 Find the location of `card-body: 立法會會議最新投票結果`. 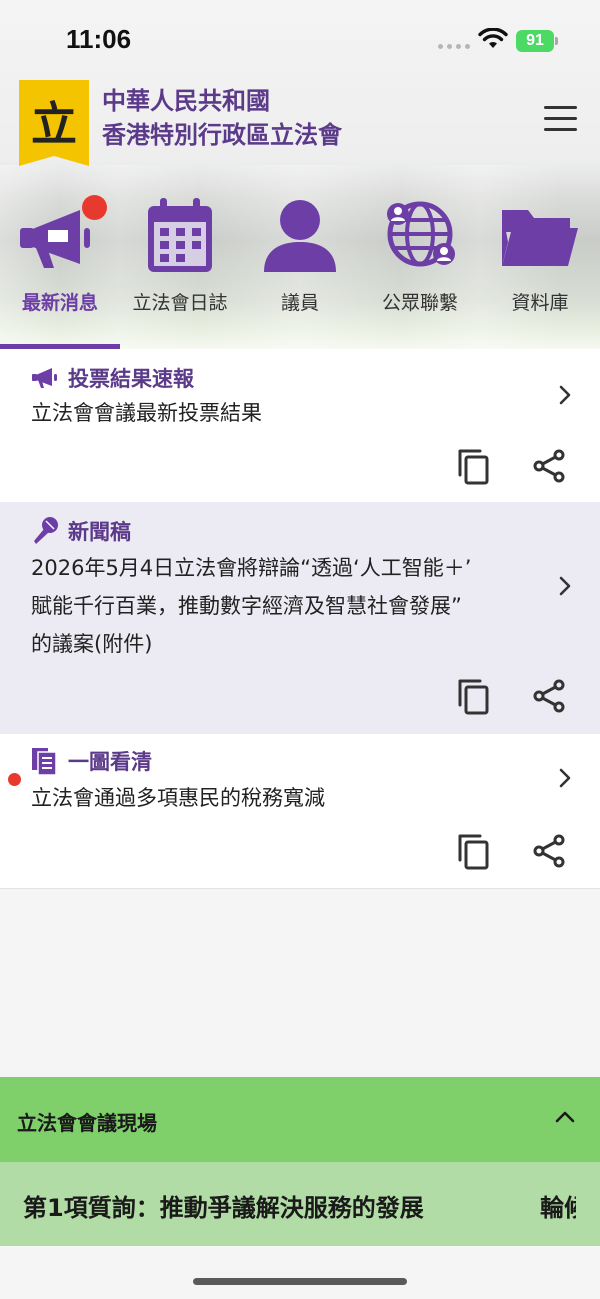

card-body: 立法會會議最新投票結果 is located at coordinates (146, 413).